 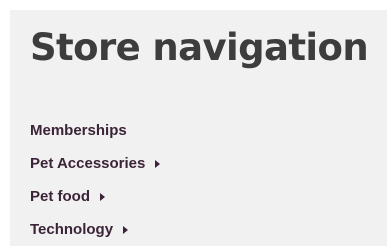 What do you see at coordinates (60, 196) in the screenshot?
I see `nav-link-label: Pet food` at bounding box center [60, 196].